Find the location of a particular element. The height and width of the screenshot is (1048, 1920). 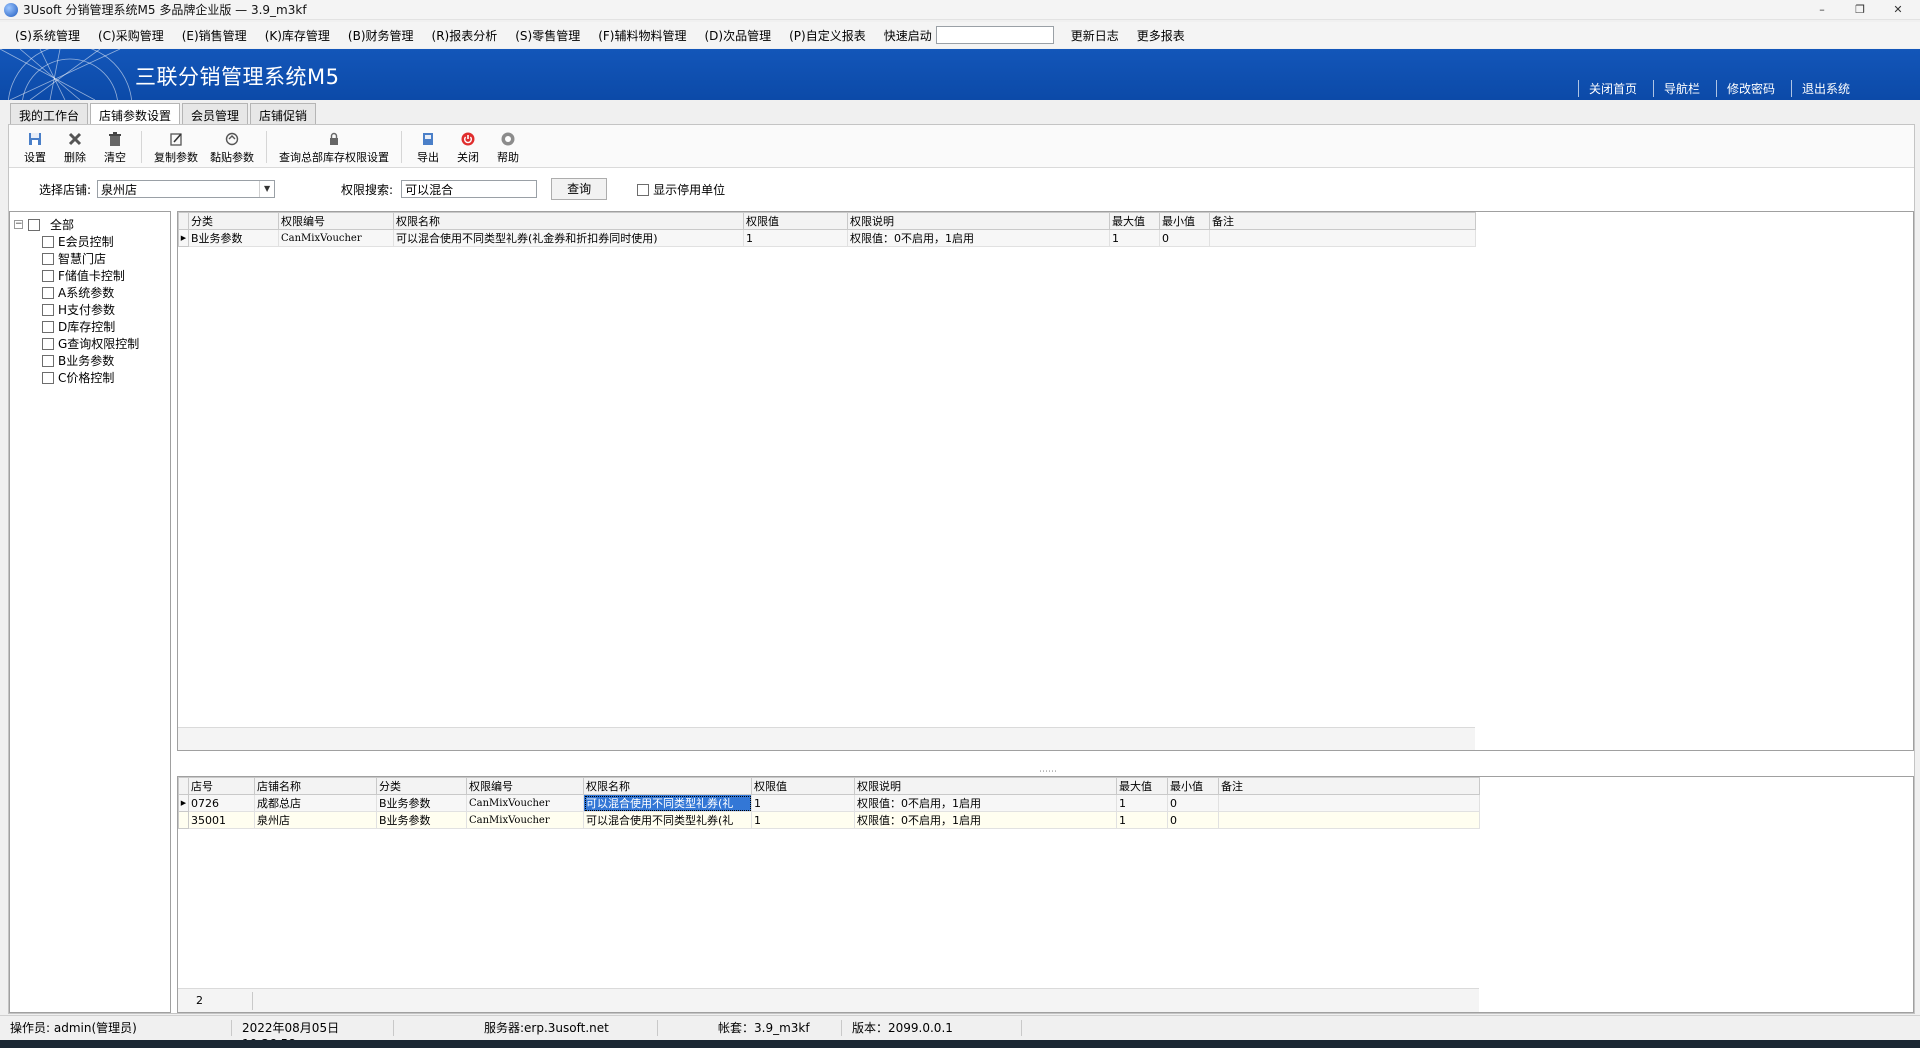

tree-item: H支付参数 is located at coordinates (90, 309).